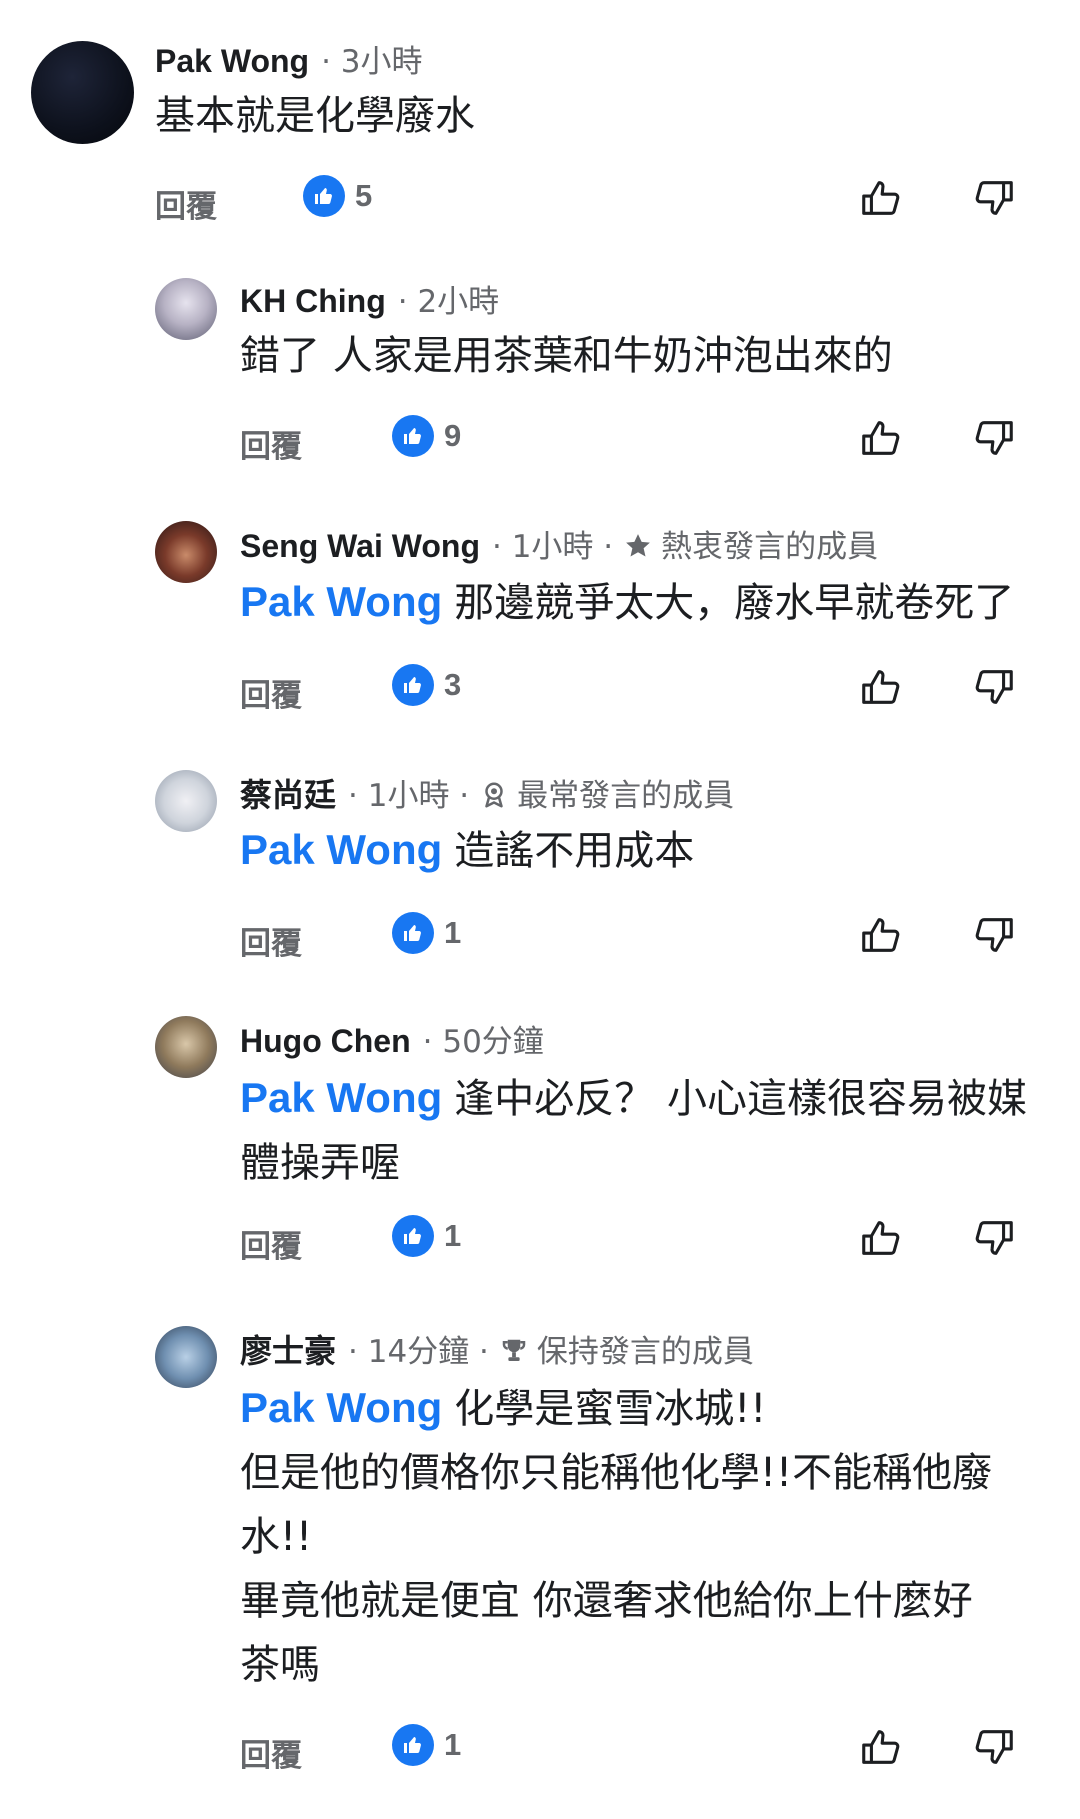  Describe the element at coordinates (418, 1348) in the screenshot. I see `timestamp: · 14分鐘 ·` at that location.